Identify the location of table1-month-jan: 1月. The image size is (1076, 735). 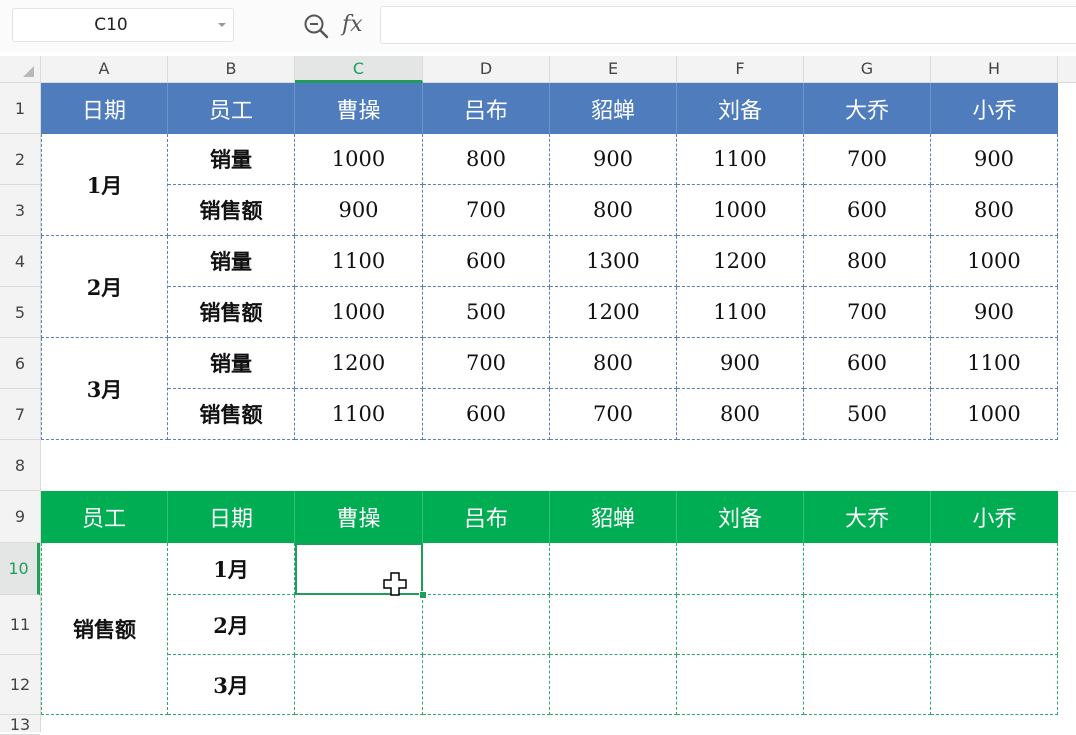
(104, 185).